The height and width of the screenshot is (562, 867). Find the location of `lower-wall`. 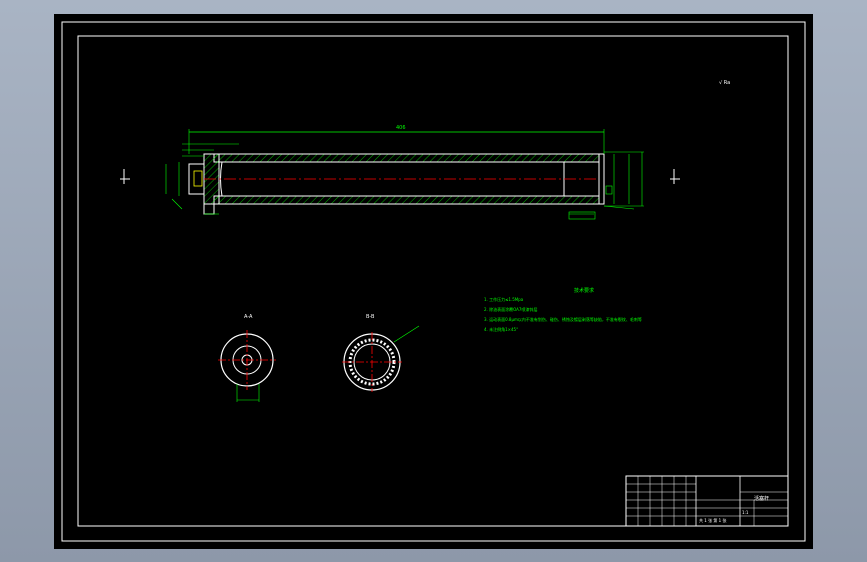

lower-wall is located at coordinates (406, 200).